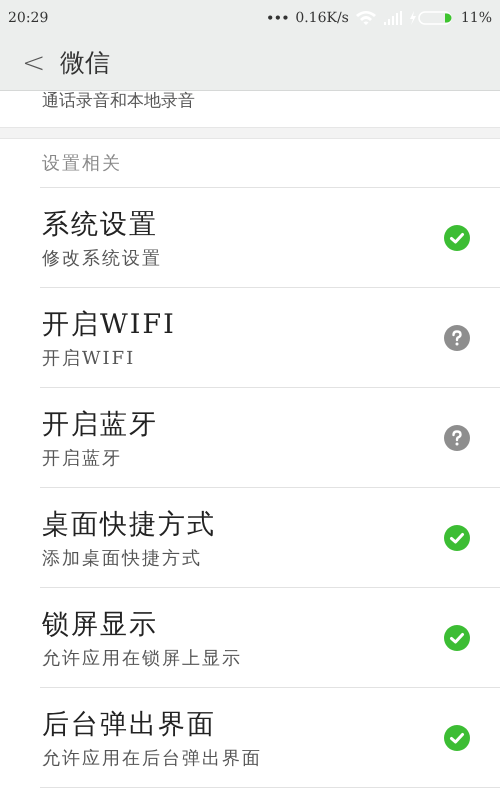  Describe the element at coordinates (82, 163) in the screenshot. I see `section-title: 设置相关` at that location.